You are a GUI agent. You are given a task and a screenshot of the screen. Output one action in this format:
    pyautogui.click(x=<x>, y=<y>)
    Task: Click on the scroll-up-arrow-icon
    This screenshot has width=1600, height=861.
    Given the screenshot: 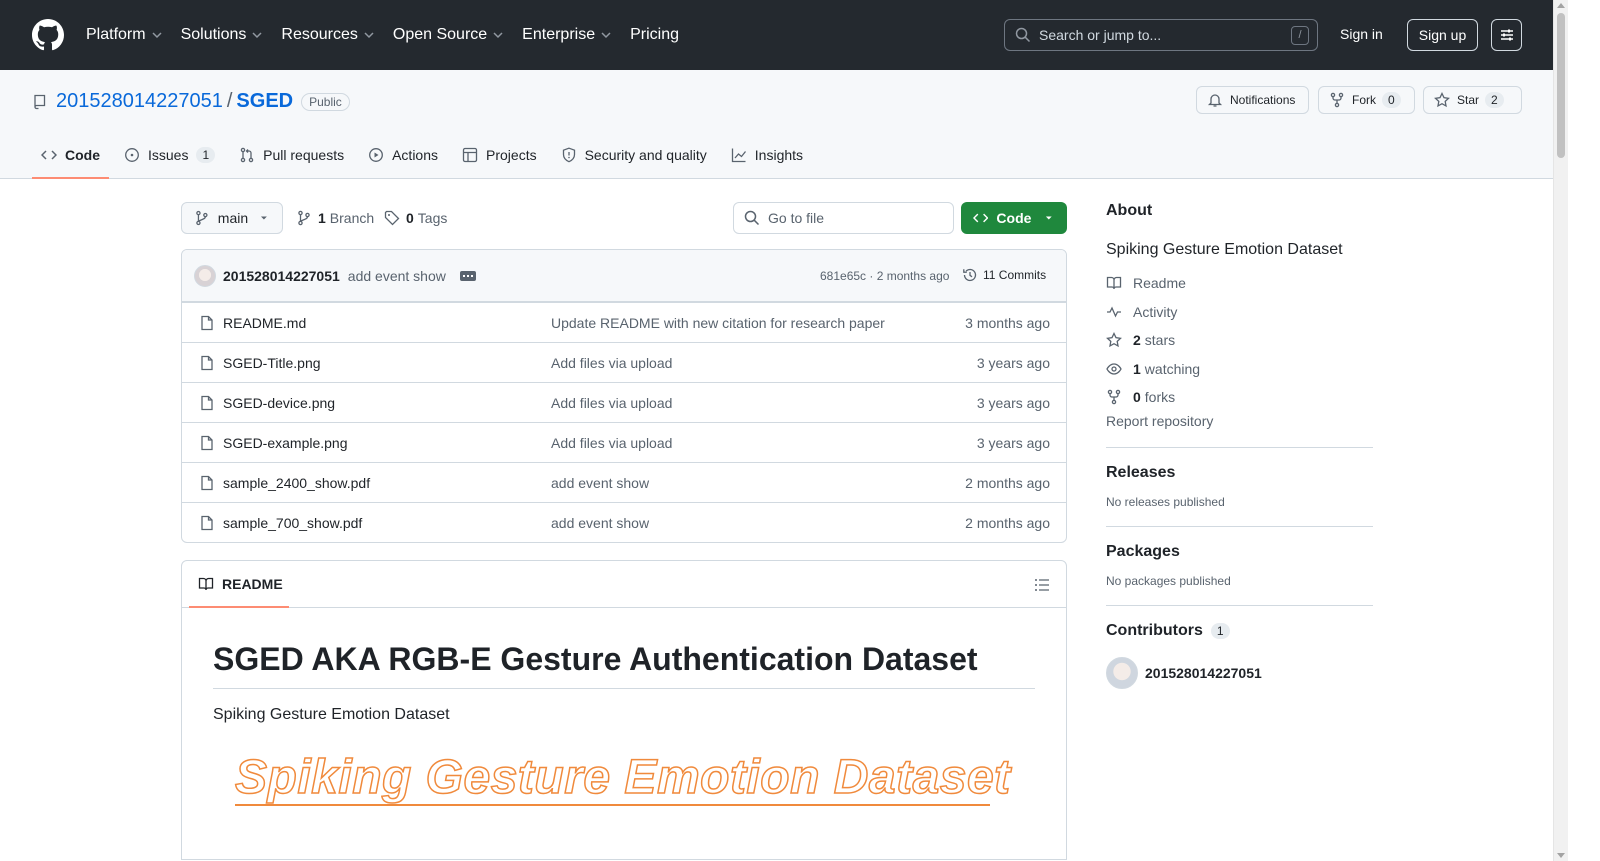 What is the action you would take?
    pyautogui.click(x=1561, y=5)
    